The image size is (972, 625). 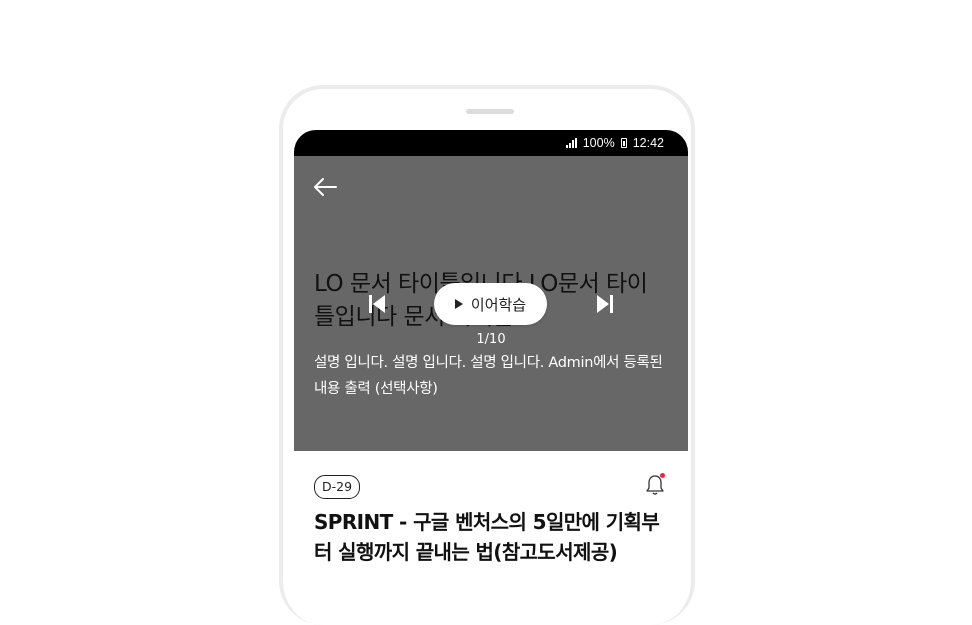 What do you see at coordinates (571, 143) in the screenshot?
I see `signal-icon` at bounding box center [571, 143].